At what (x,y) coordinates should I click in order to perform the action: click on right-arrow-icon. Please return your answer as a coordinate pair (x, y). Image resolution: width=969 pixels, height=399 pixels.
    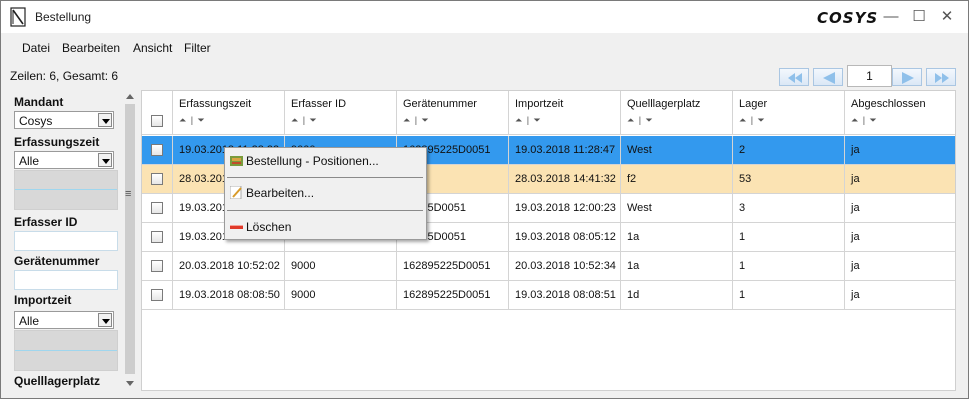
    Looking at the image, I should click on (908, 78).